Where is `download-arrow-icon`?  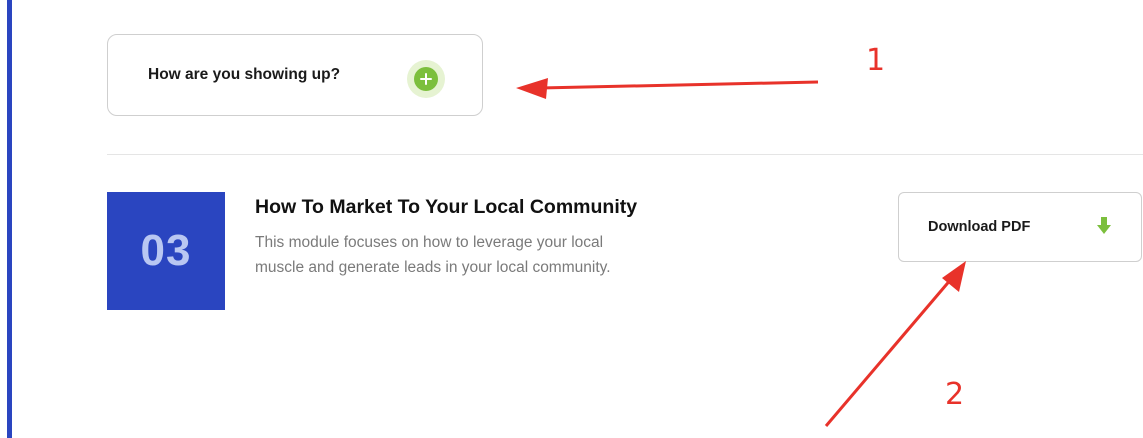
download-arrow-icon is located at coordinates (1104, 225).